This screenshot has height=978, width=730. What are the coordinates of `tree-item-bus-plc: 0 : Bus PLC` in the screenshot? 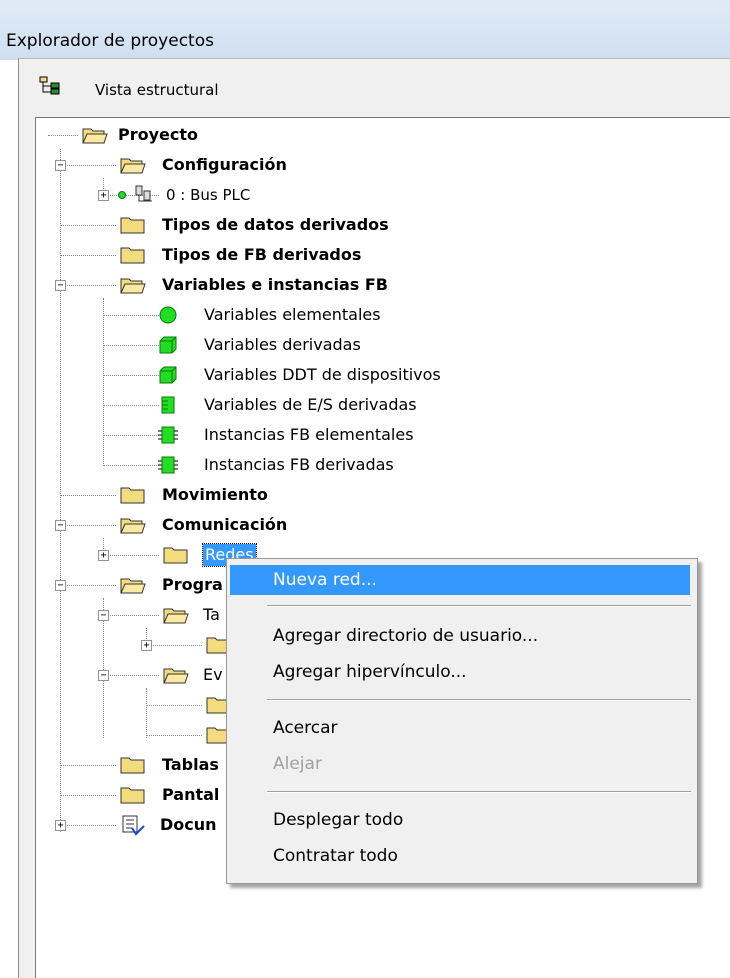 It's located at (184, 195).